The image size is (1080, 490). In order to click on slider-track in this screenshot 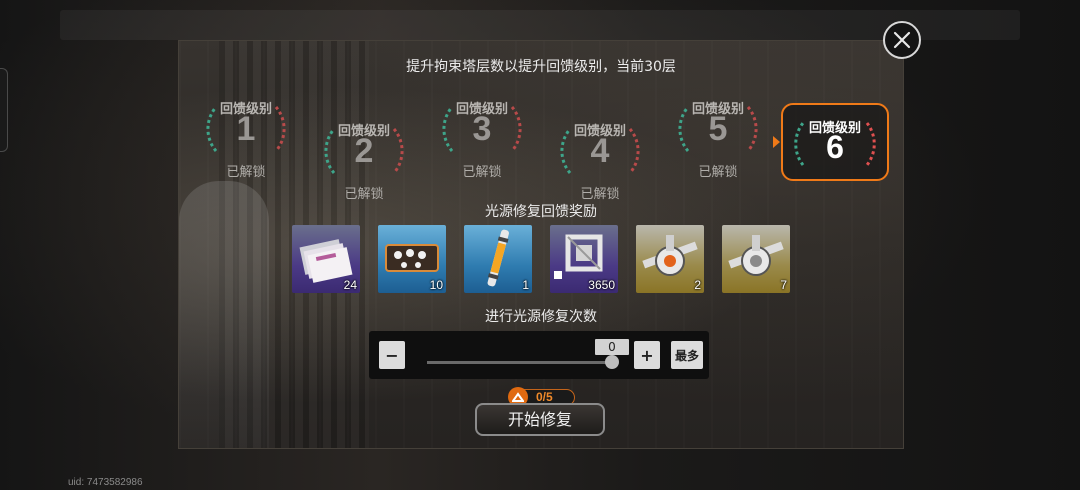, I will do `click(520, 362)`.